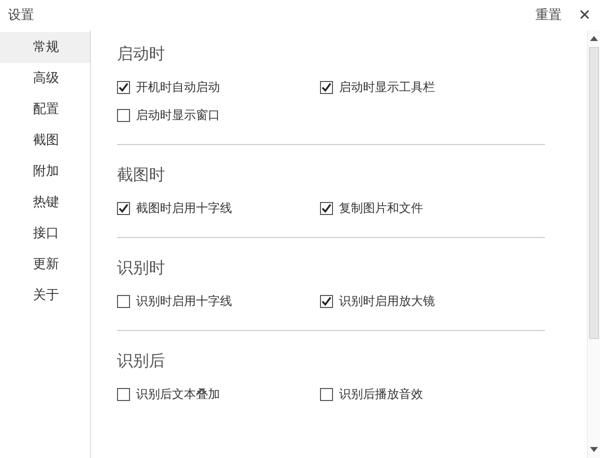 This screenshot has height=458, width=600. Describe the element at coordinates (45, 140) in the screenshot. I see `sidebar-item: 截图` at that location.